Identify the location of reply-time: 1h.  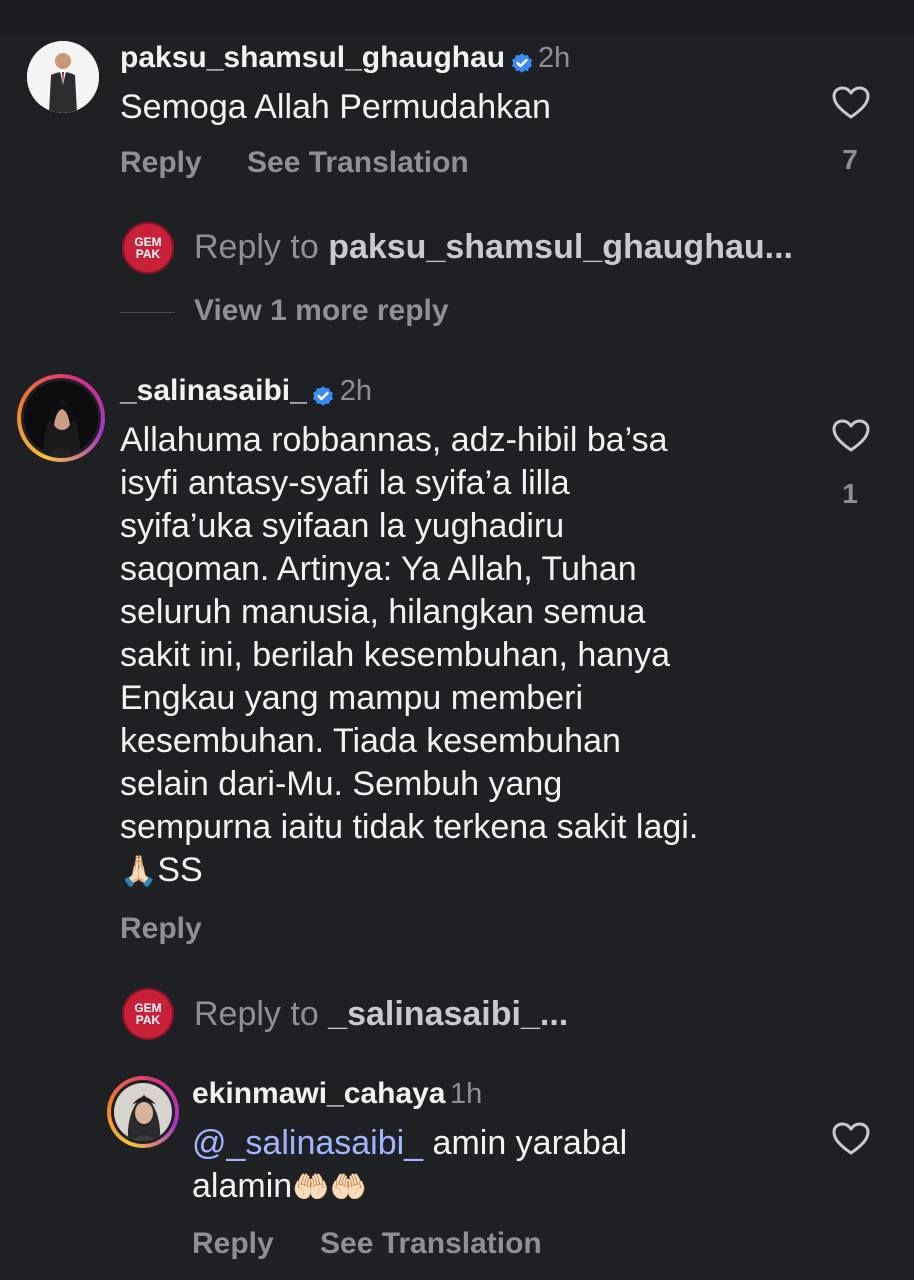
(466, 1094).